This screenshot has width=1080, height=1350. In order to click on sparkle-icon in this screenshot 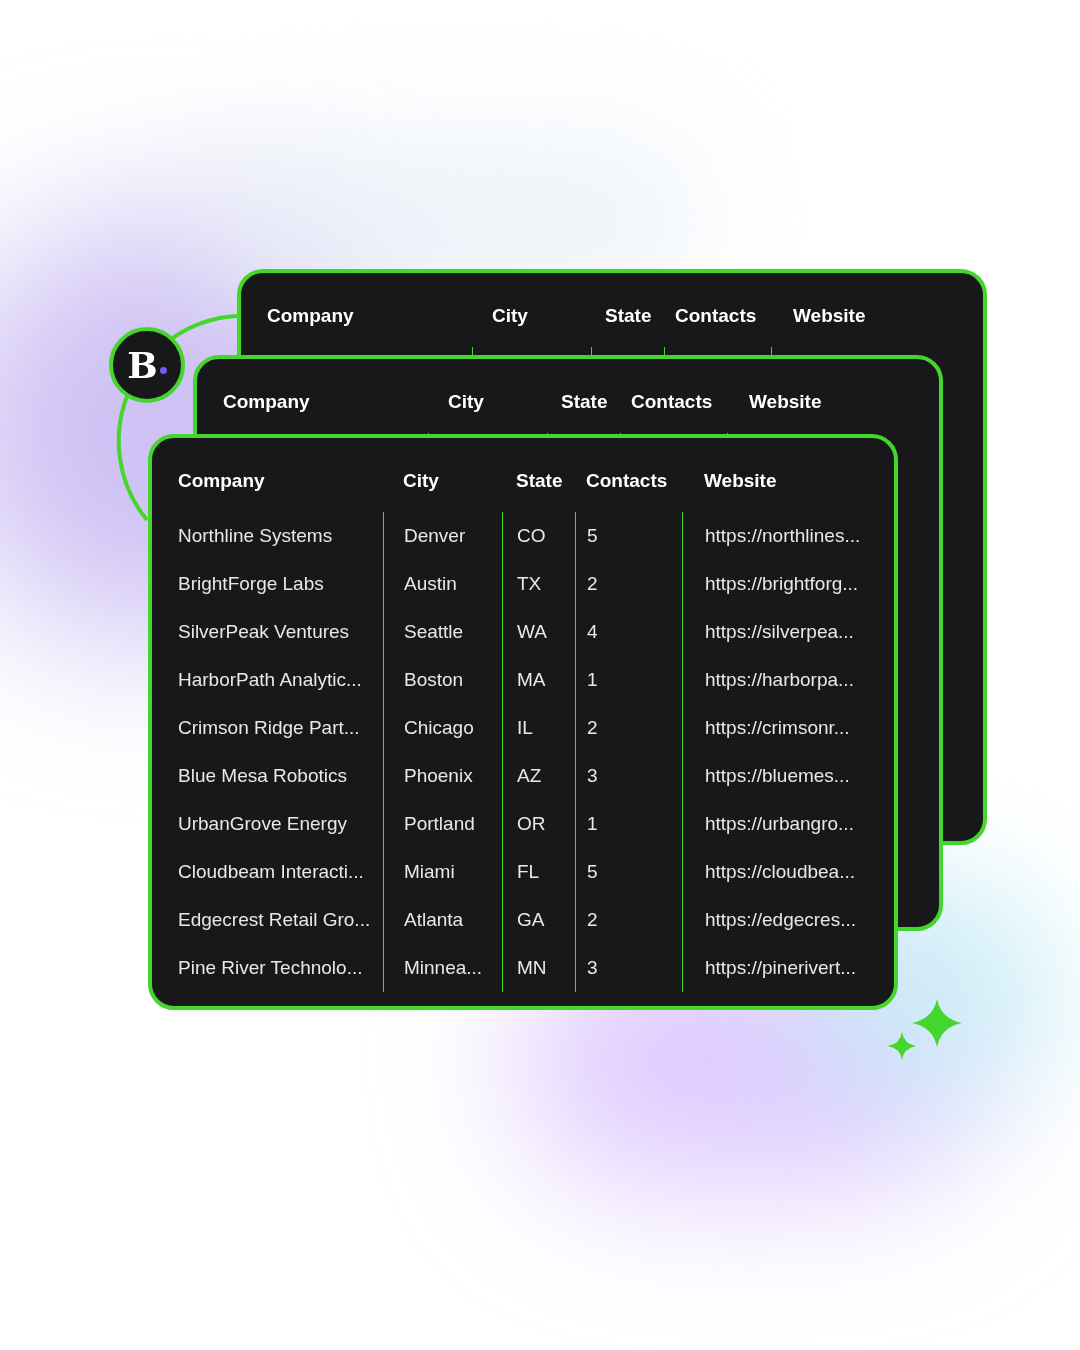, I will do `click(925, 1030)`.